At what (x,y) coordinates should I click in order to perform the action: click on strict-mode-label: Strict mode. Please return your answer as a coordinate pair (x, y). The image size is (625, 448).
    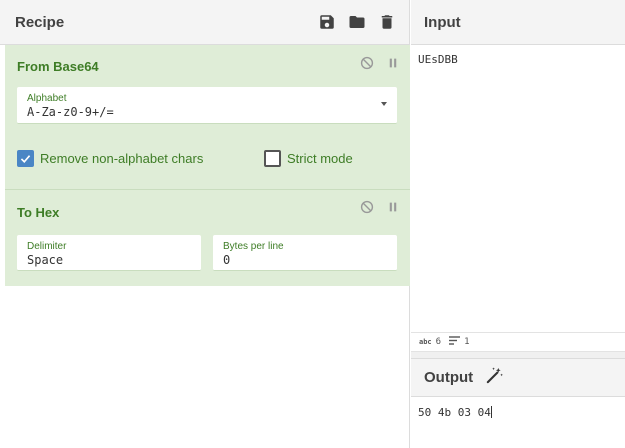
    Looking at the image, I should click on (320, 158).